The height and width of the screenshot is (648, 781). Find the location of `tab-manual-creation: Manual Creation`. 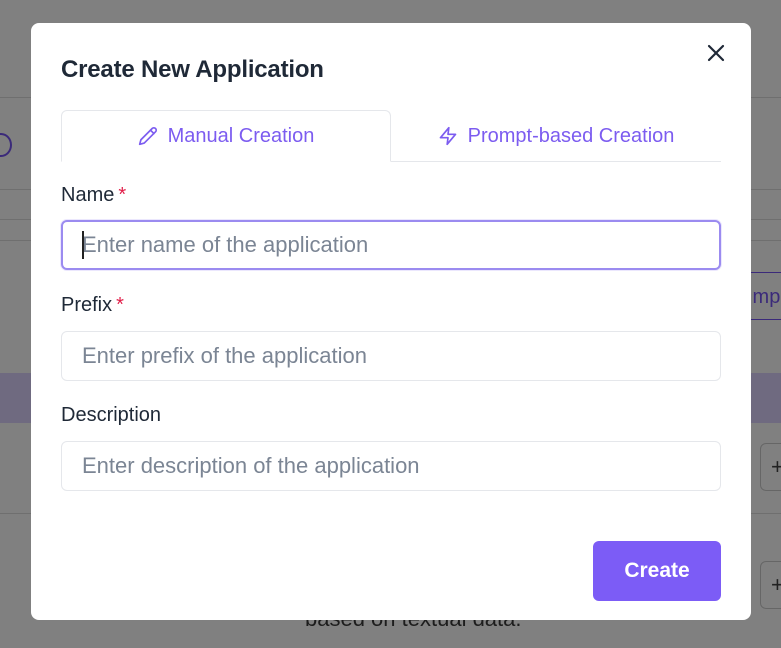

tab-manual-creation: Manual Creation is located at coordinates (226, 136).